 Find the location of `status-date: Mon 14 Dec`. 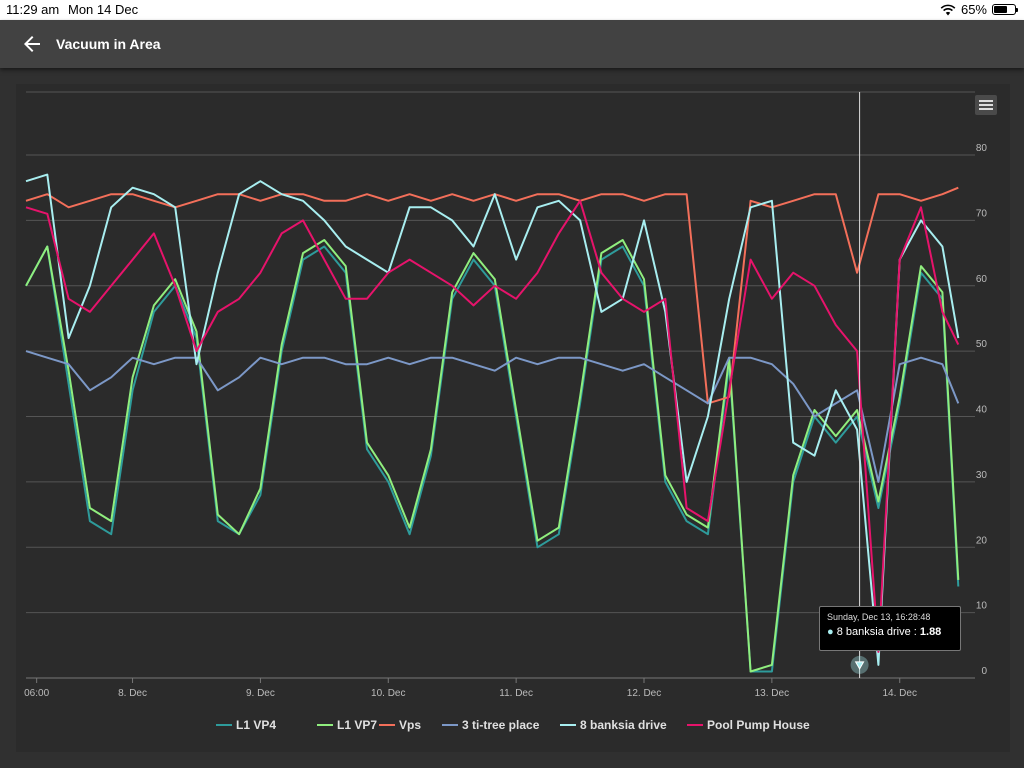

status-date: Mon 14 Dec is located at coordinates (103, 9).